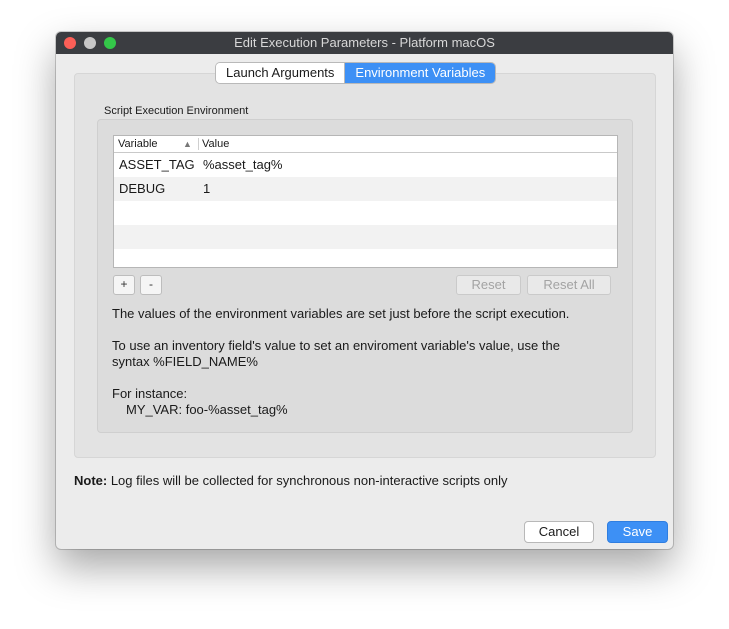 The width and height of the screenshot is (729, 629). I want to click on syntax-help-text-continued: syntax %FIELD_NAME%, so click(185, 361).